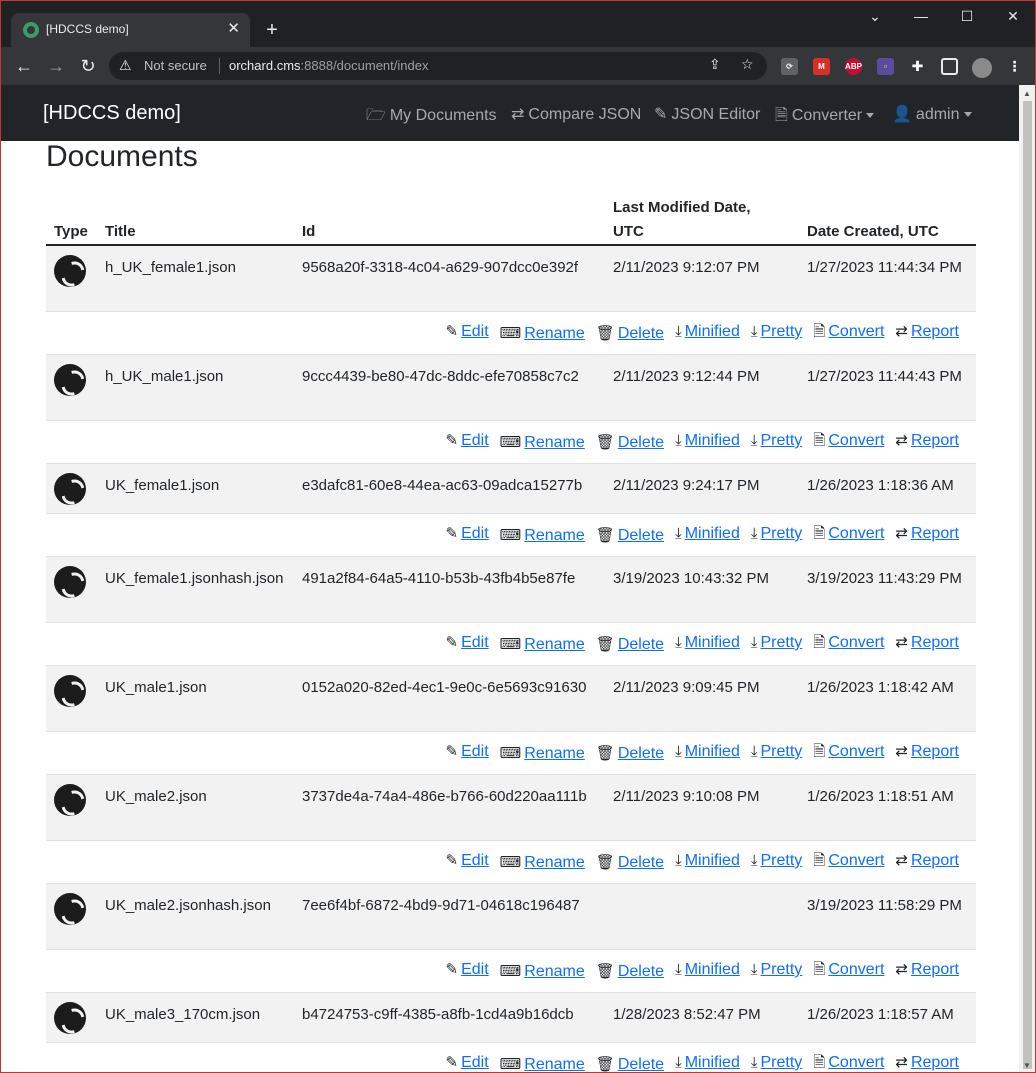 The width and height of the screenshot is (1036, 1073). Describe the element at coordinates (747, 64) in the screenshot. I see `bookmark-star-icon: ☆` at that location.